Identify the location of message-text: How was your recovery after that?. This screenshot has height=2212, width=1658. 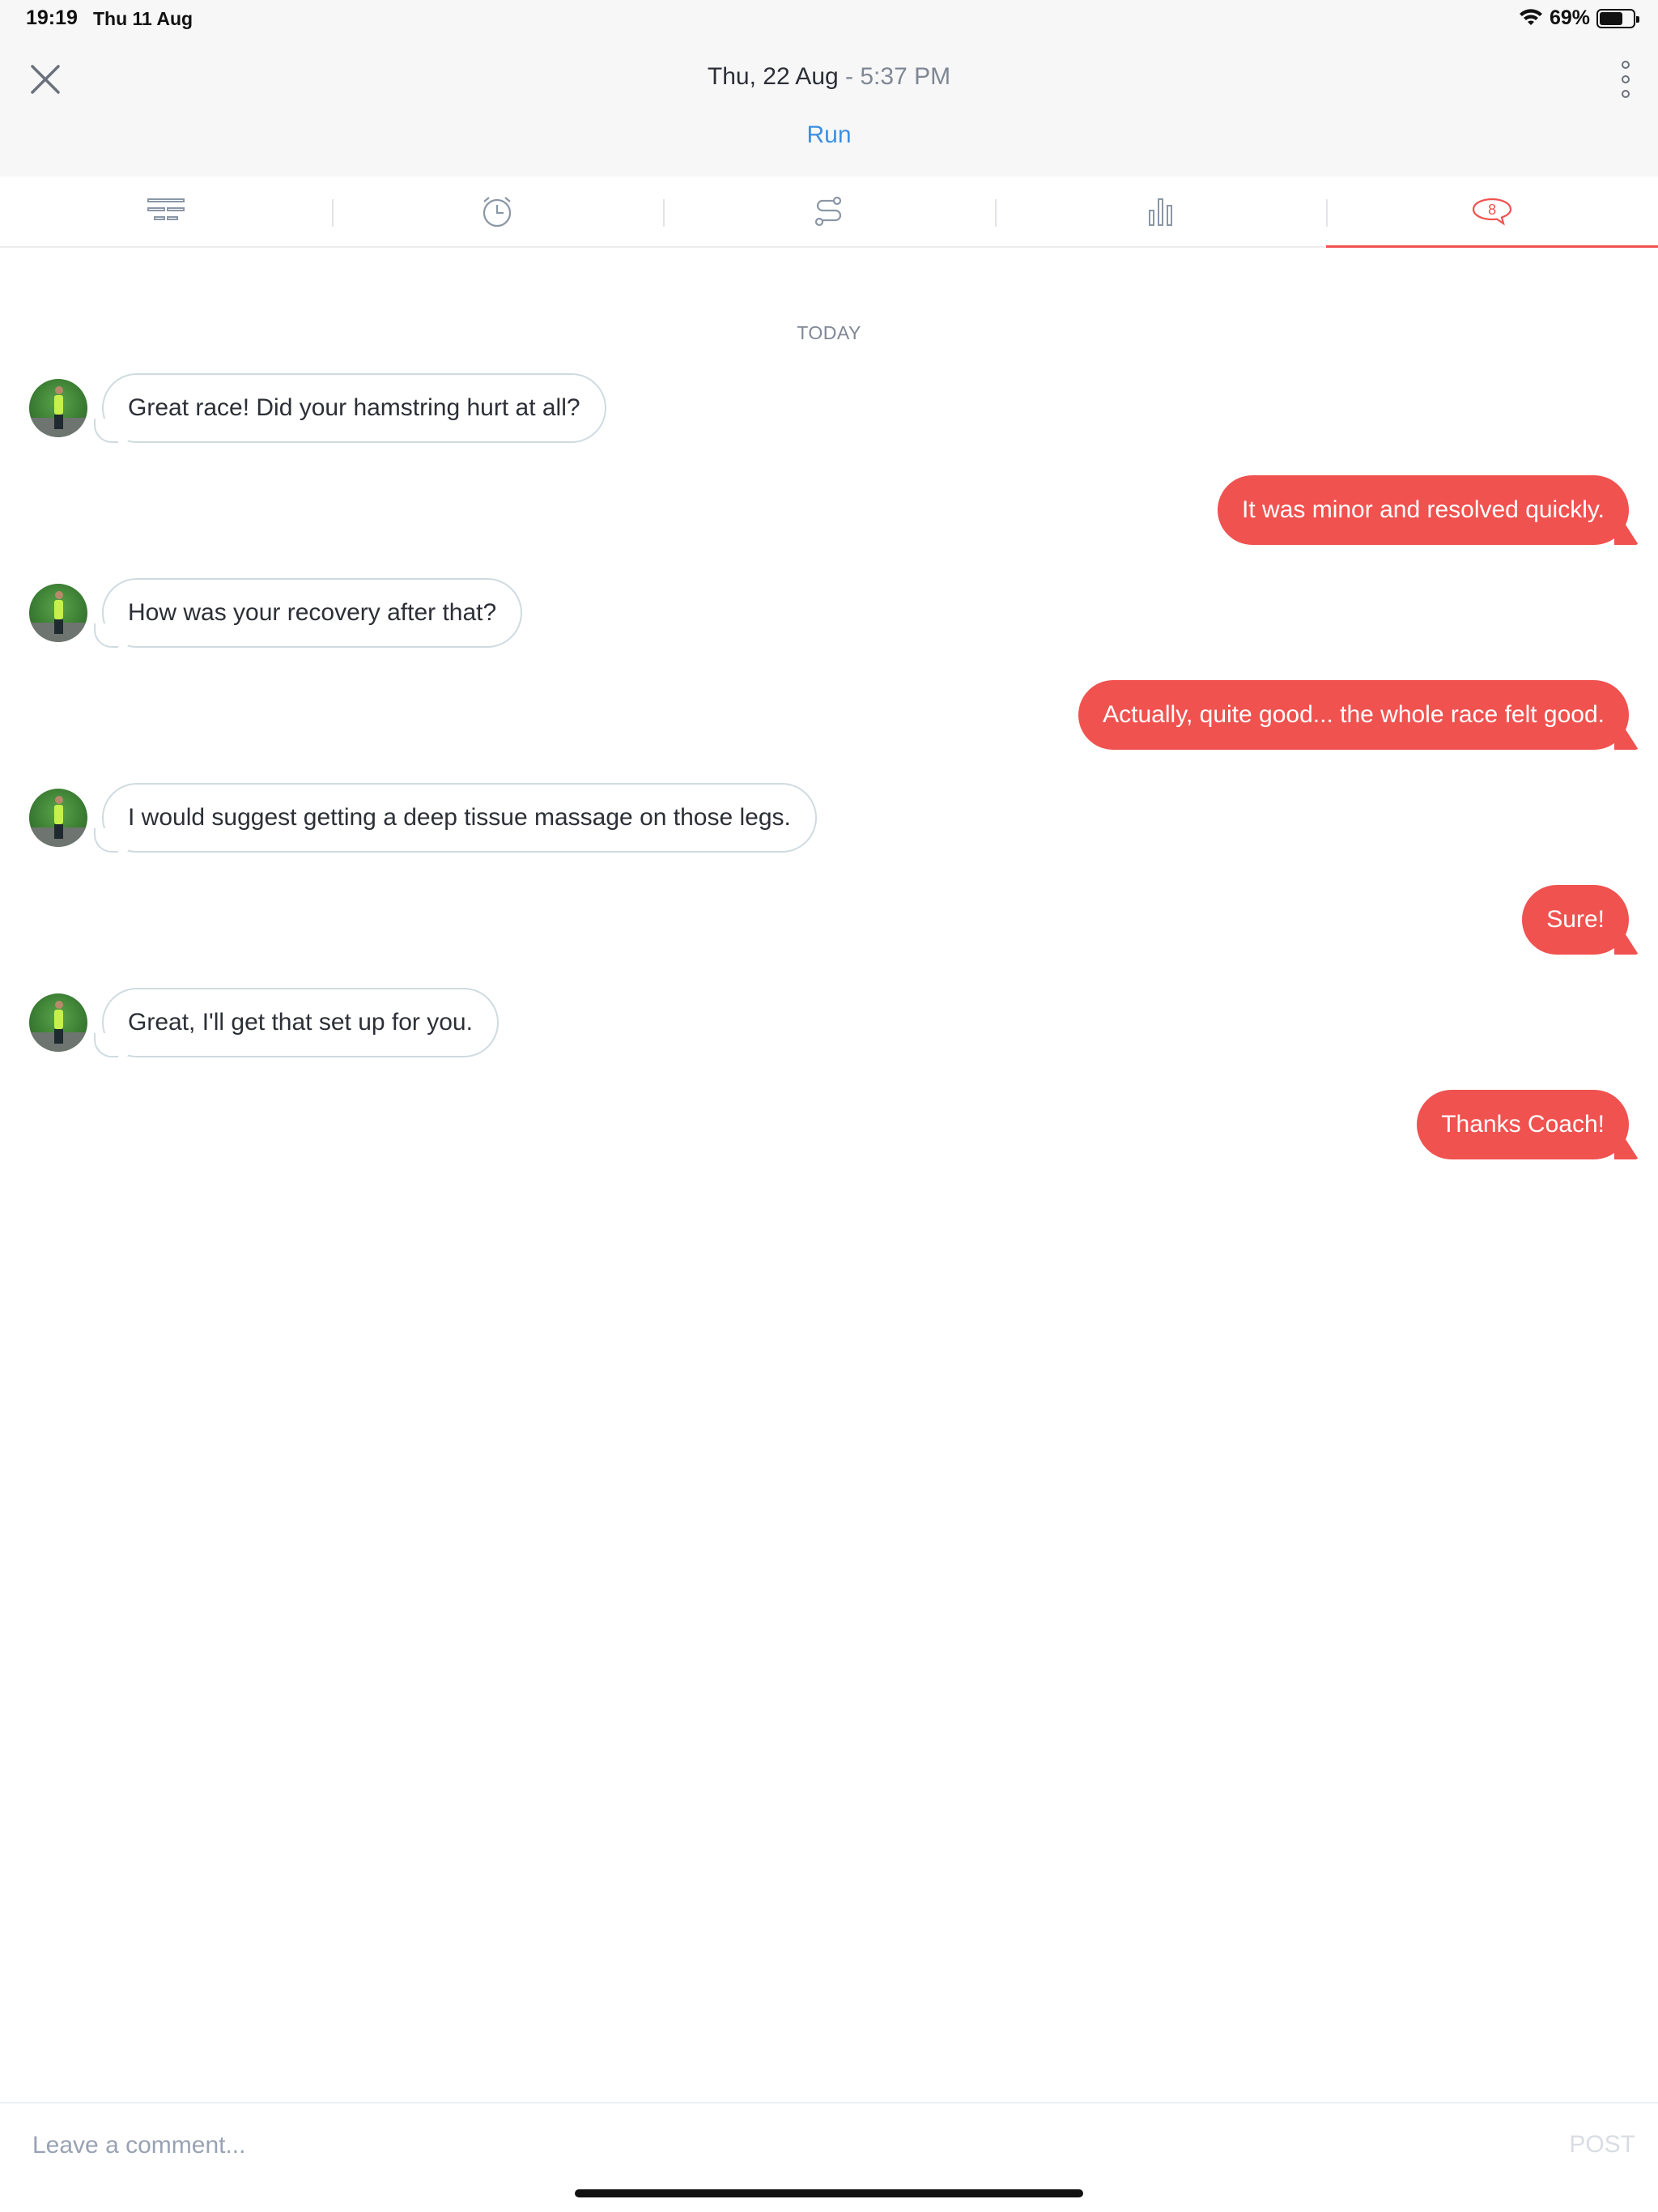
(312, 613).